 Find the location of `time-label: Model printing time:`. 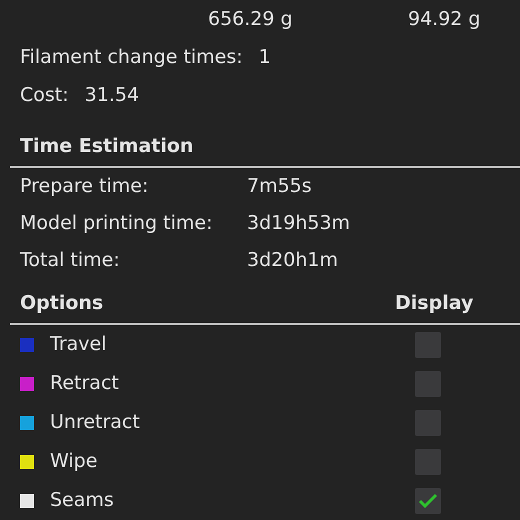

time-label: Model printing time: is located at coordinates (117, 223).